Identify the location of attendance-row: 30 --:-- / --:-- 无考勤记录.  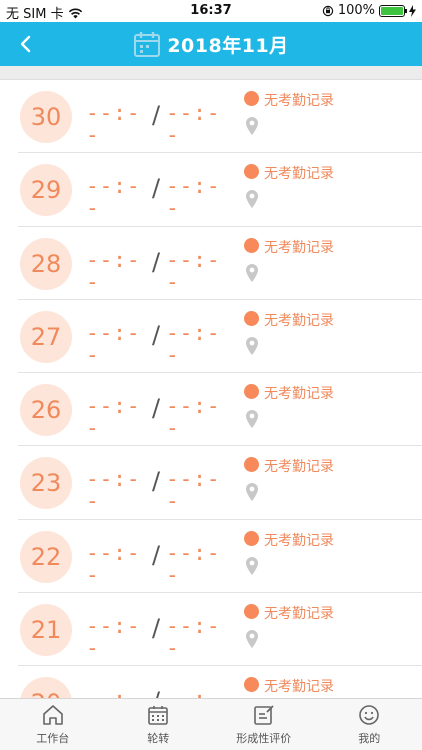
(220, 117).